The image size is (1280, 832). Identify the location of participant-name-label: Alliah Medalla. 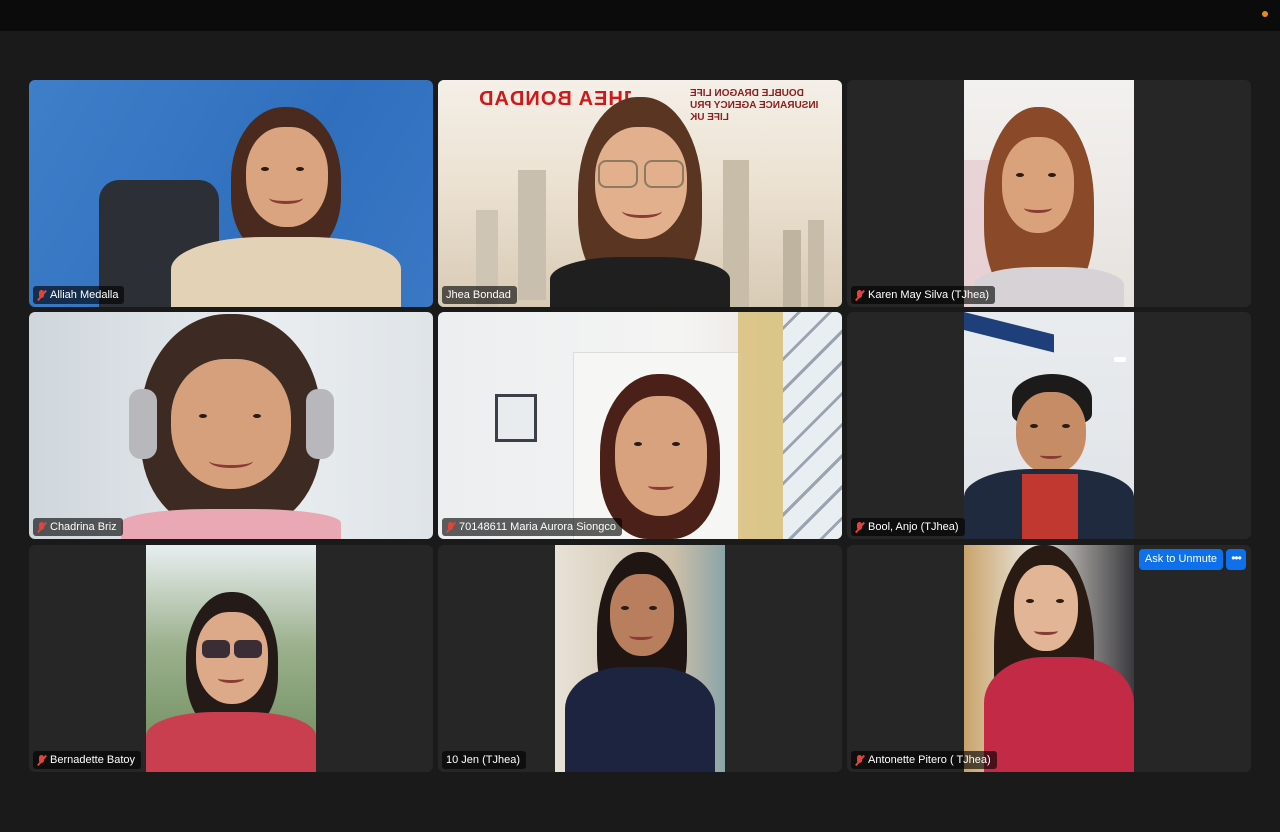
(79, 295).